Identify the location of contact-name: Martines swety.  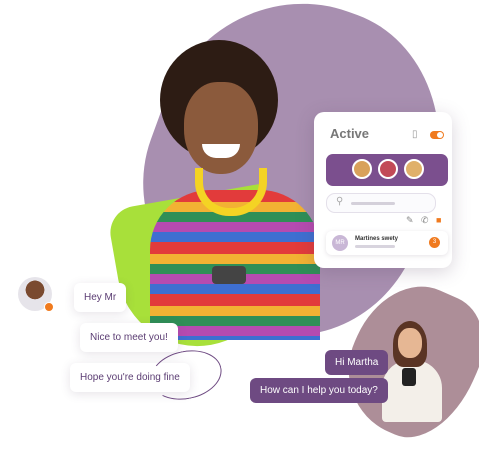
(377, 239).